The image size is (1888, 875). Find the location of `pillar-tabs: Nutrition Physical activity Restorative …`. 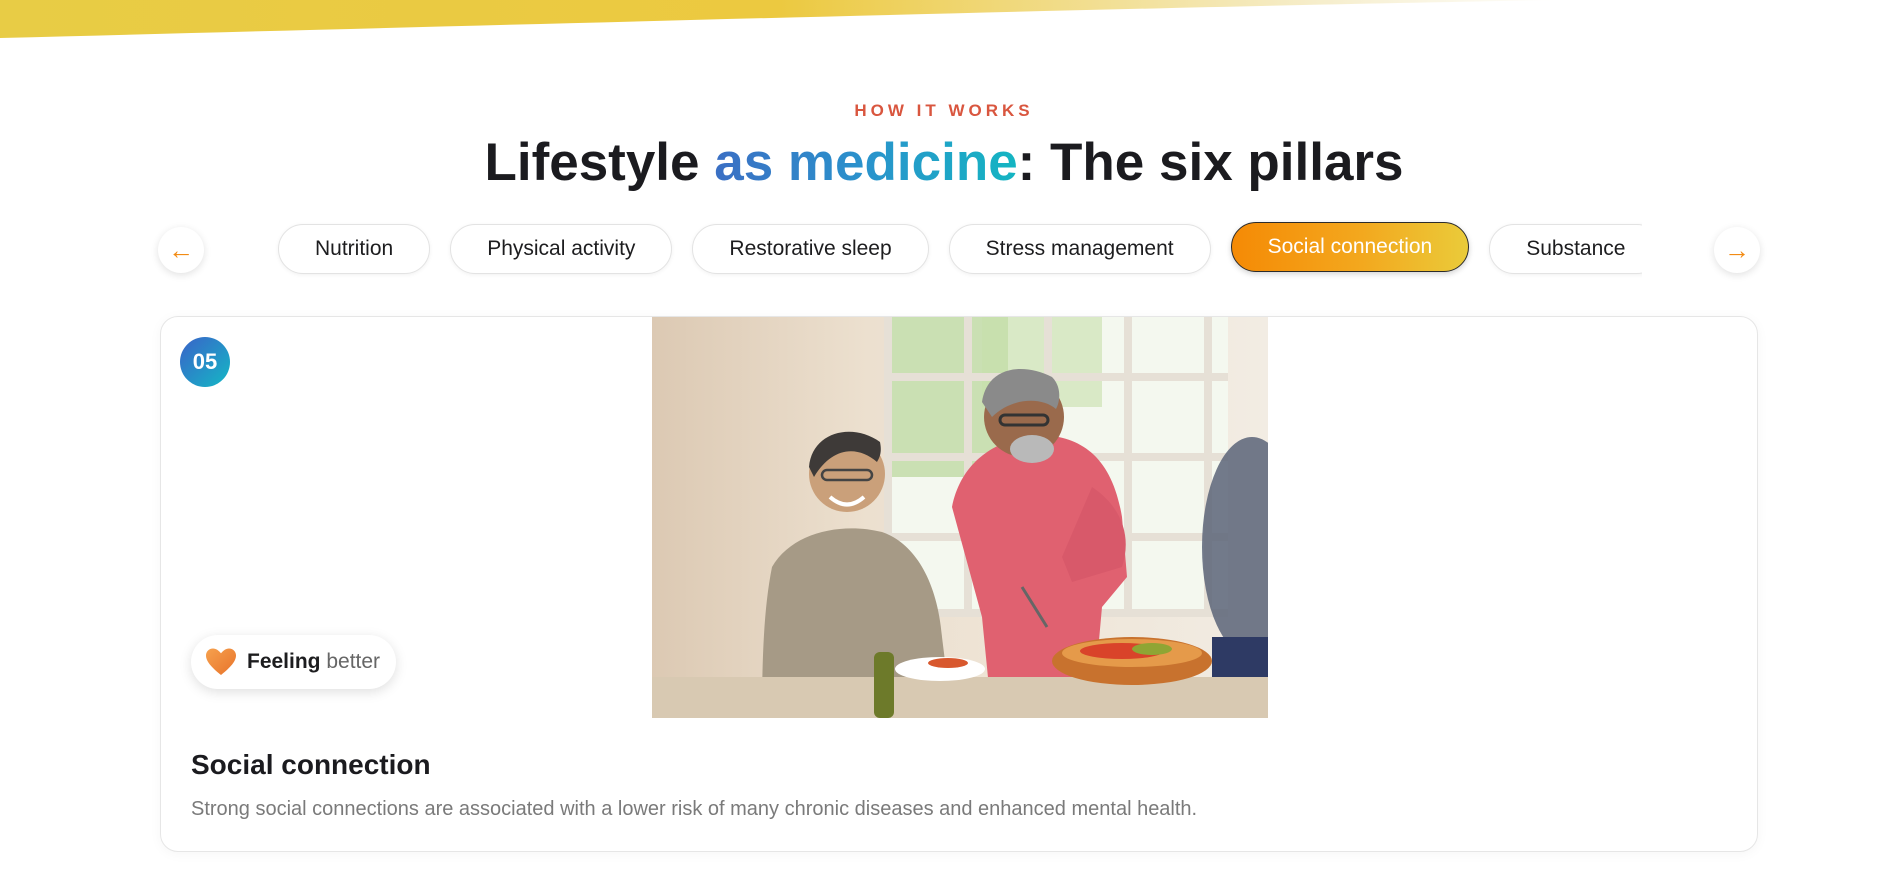

pillar-tabs: Nutrition Physical activity Restorative … is located at coordinates (956, 249).